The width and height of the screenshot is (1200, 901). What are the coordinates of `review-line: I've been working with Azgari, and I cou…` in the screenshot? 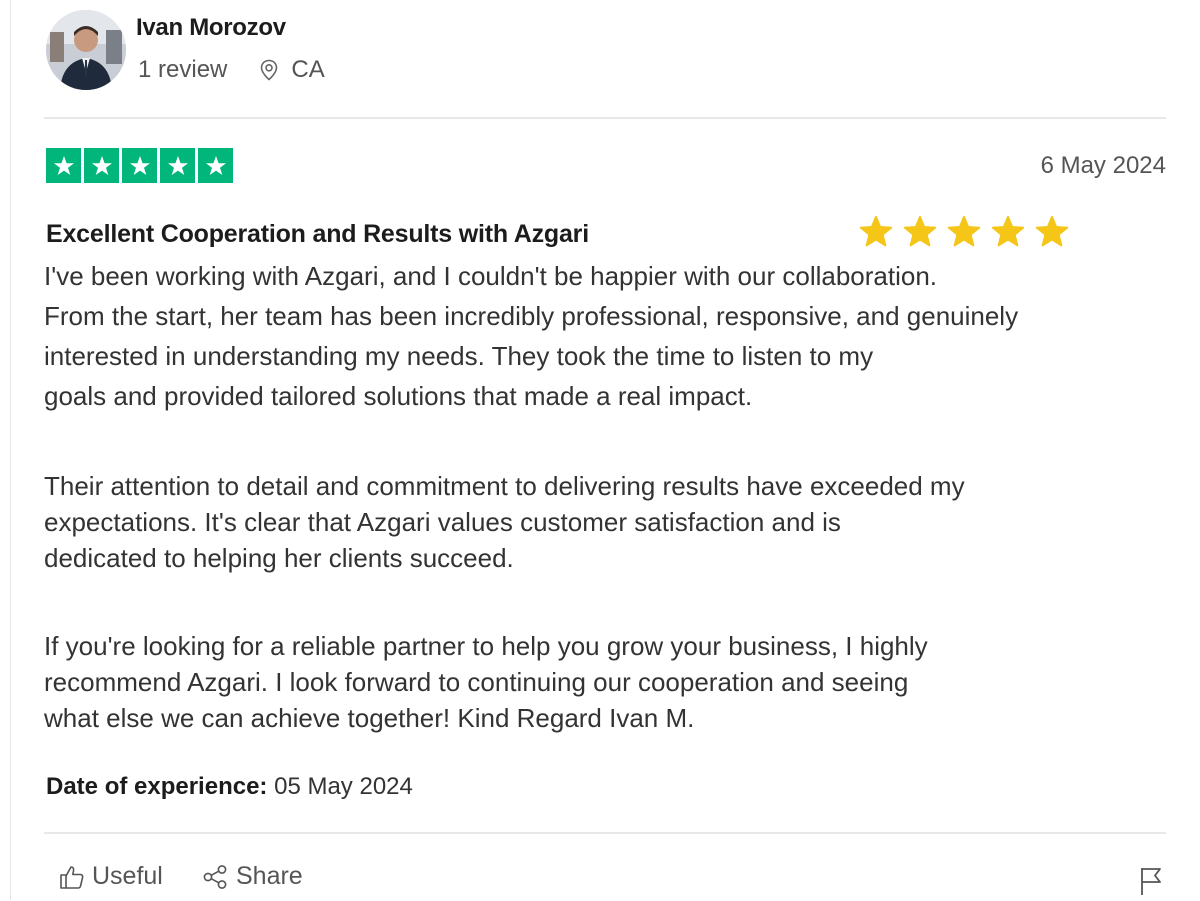 It's located at (491, 276).